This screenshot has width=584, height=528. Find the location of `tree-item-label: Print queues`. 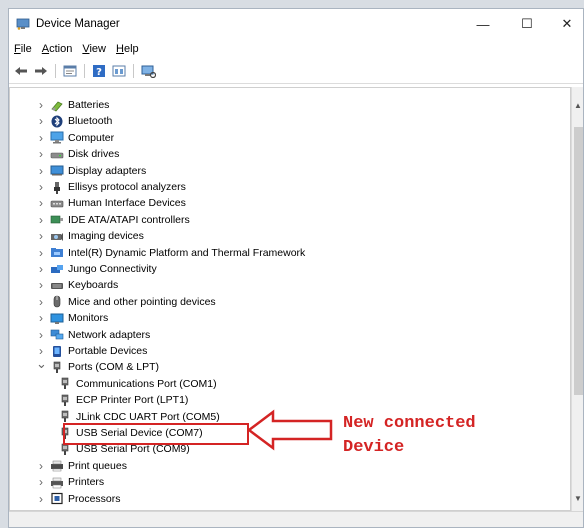

tree-item-label: Print queues is located at coordinates (97, 465).